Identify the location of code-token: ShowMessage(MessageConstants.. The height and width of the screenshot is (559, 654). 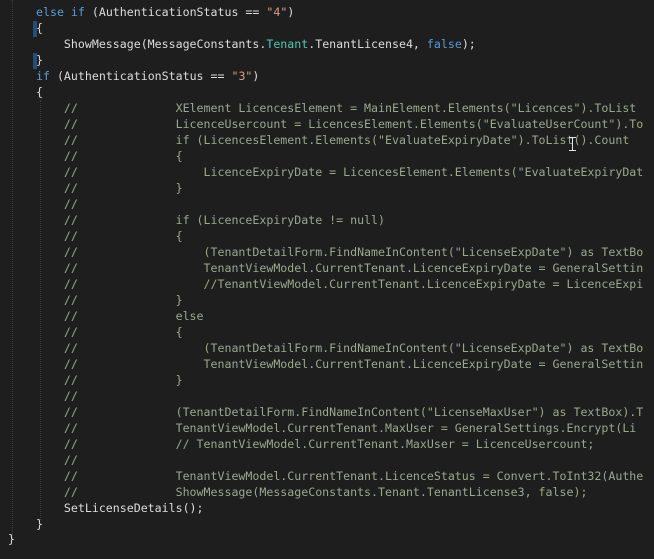
(151, 44).